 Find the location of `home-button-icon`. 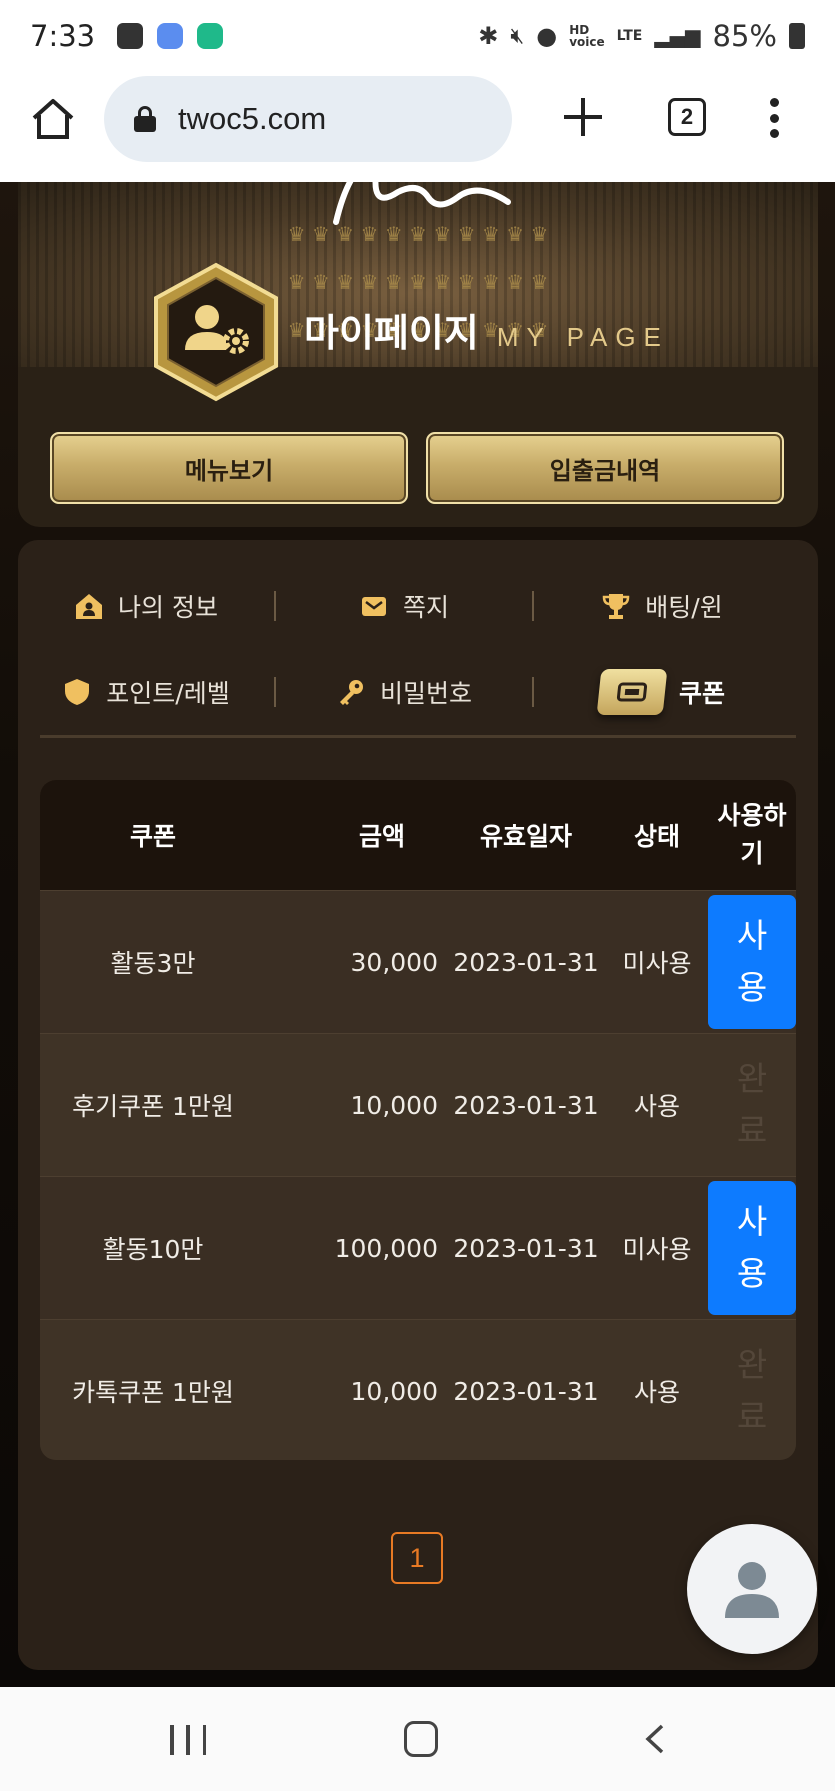

home-button-icon is located at coordinates (421, 1739).